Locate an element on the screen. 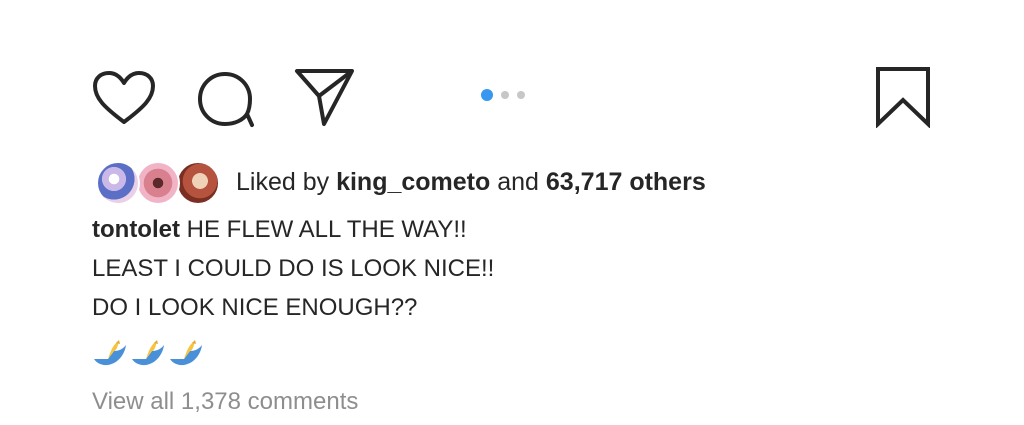 Image resolution: width=1024 pixels, height=425 pixels. share-icon is located at coordinates (325, 97).